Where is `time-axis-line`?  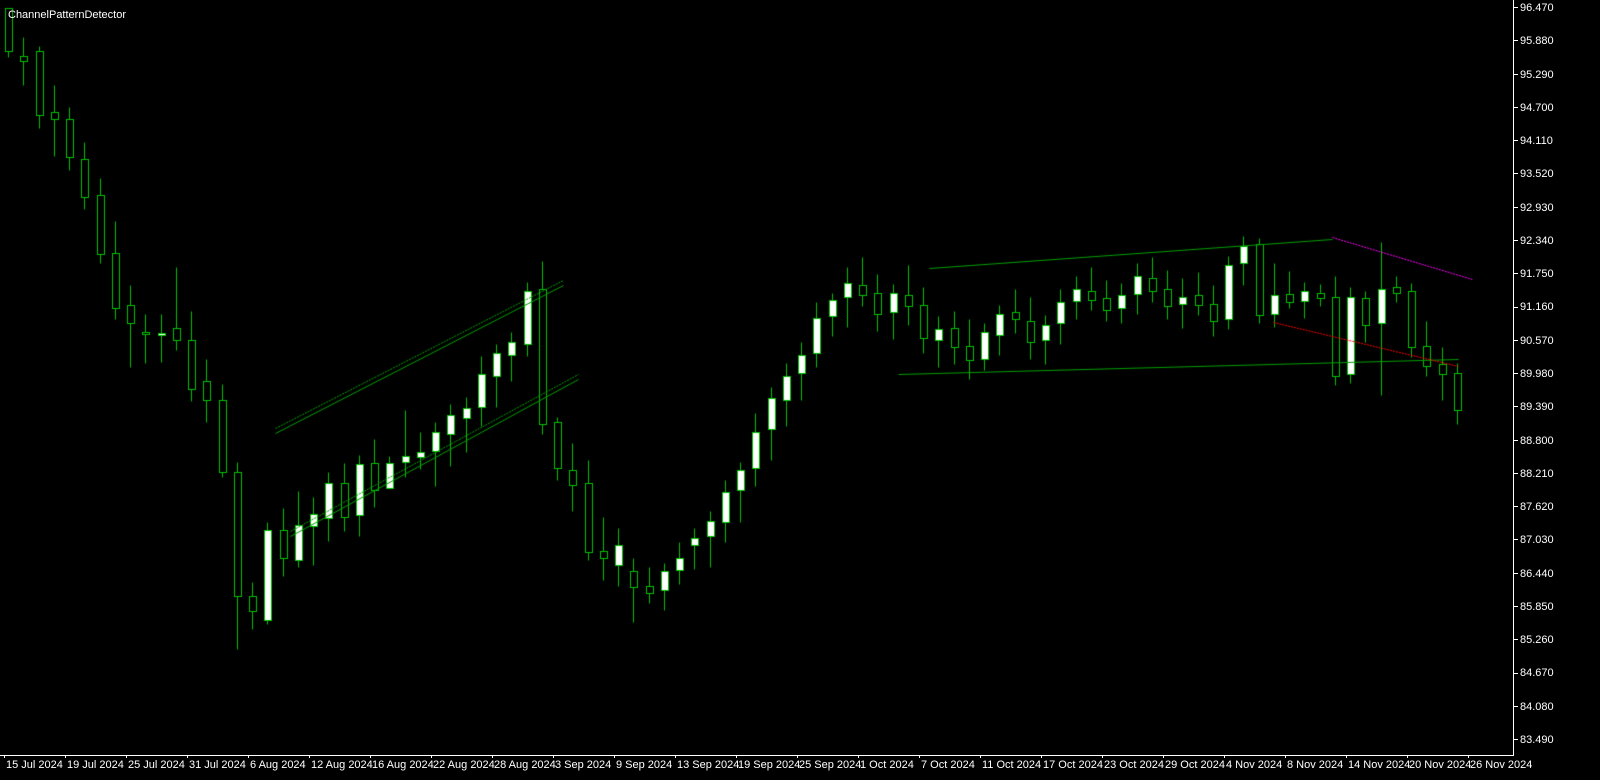
time-axis-line is located at coordinates (757, 755).